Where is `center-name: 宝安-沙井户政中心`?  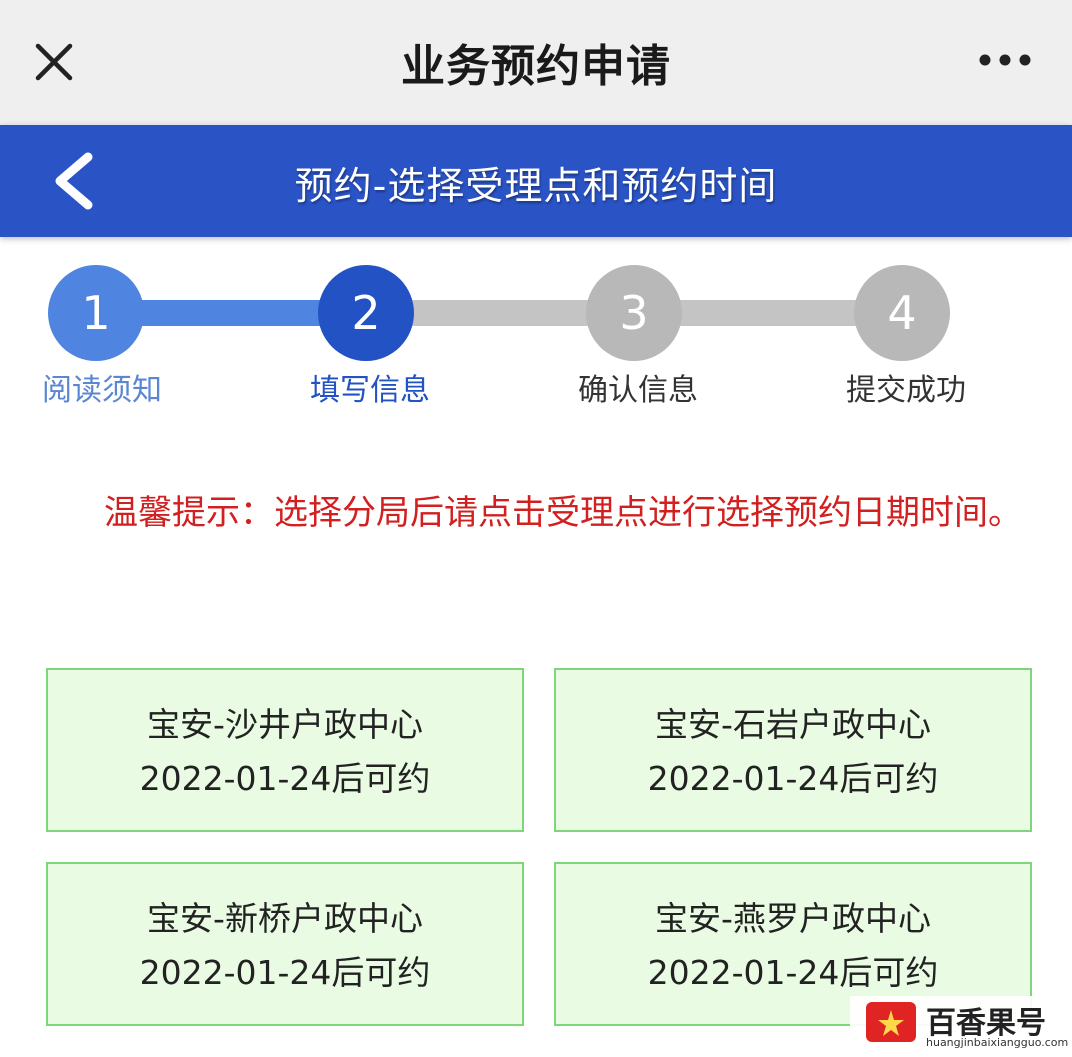
center-name: 宝安-沙井户政中心 is located at coordinates (285, 724).